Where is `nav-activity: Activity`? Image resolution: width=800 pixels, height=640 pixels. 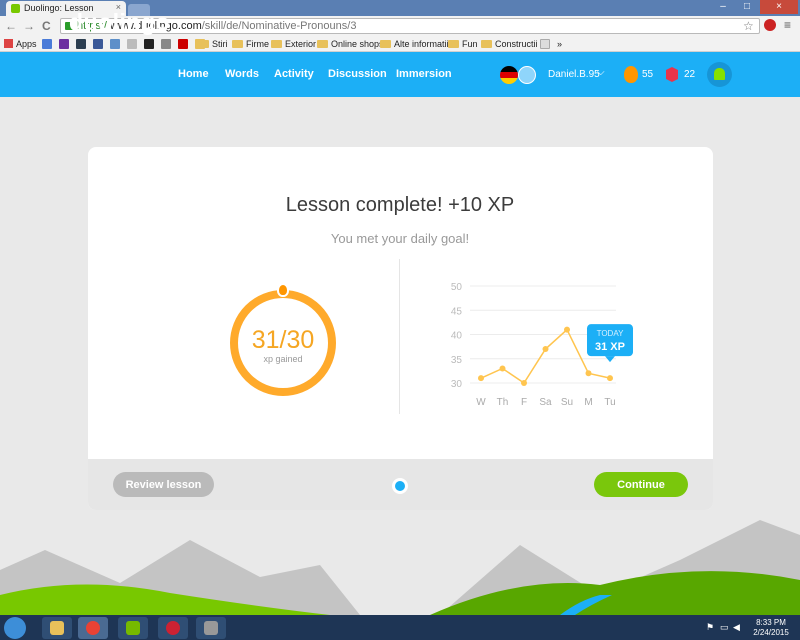
nav-activity: Activity is located at coordinates (294, 74).